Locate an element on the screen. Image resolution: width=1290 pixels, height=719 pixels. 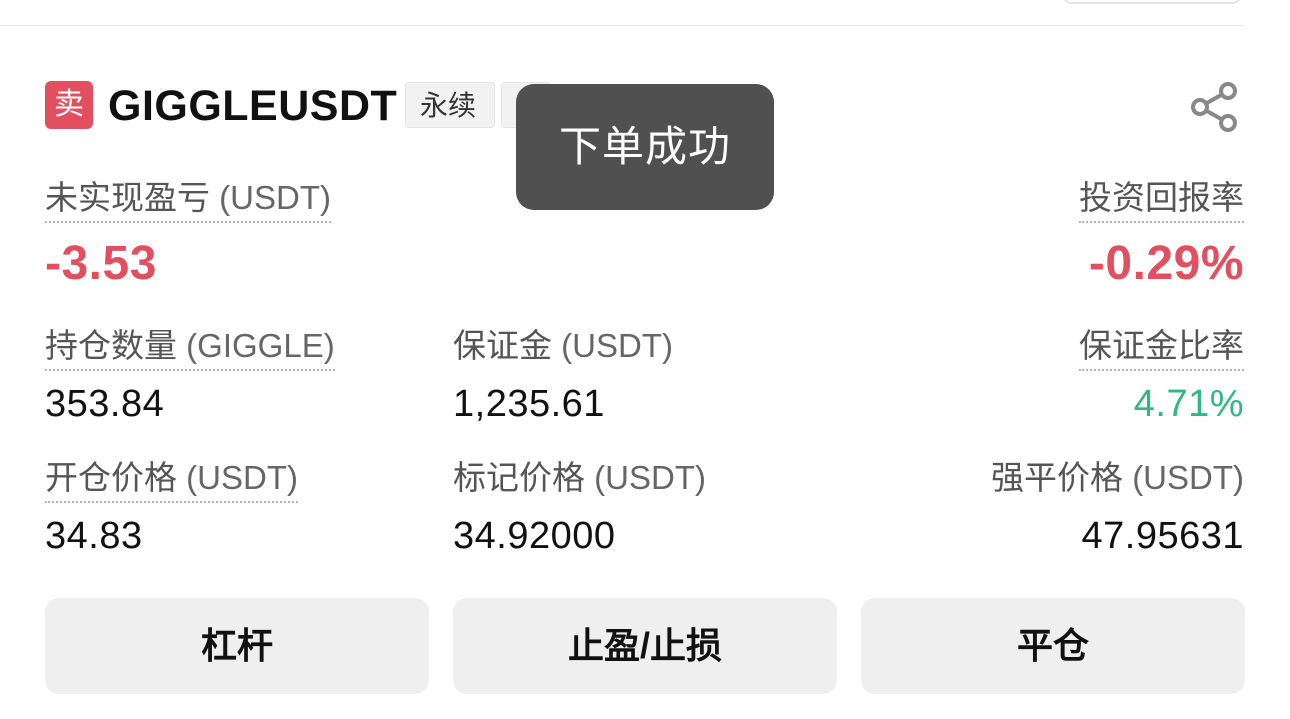
mark-price-label: 标记价格 (USDT) is located at coordinates (579, 478).